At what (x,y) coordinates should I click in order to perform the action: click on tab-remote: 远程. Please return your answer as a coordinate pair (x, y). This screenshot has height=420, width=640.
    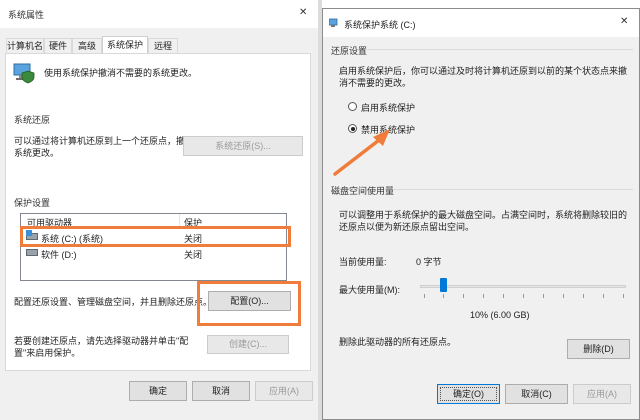
    Looking at the image, I should click on (163, 45).